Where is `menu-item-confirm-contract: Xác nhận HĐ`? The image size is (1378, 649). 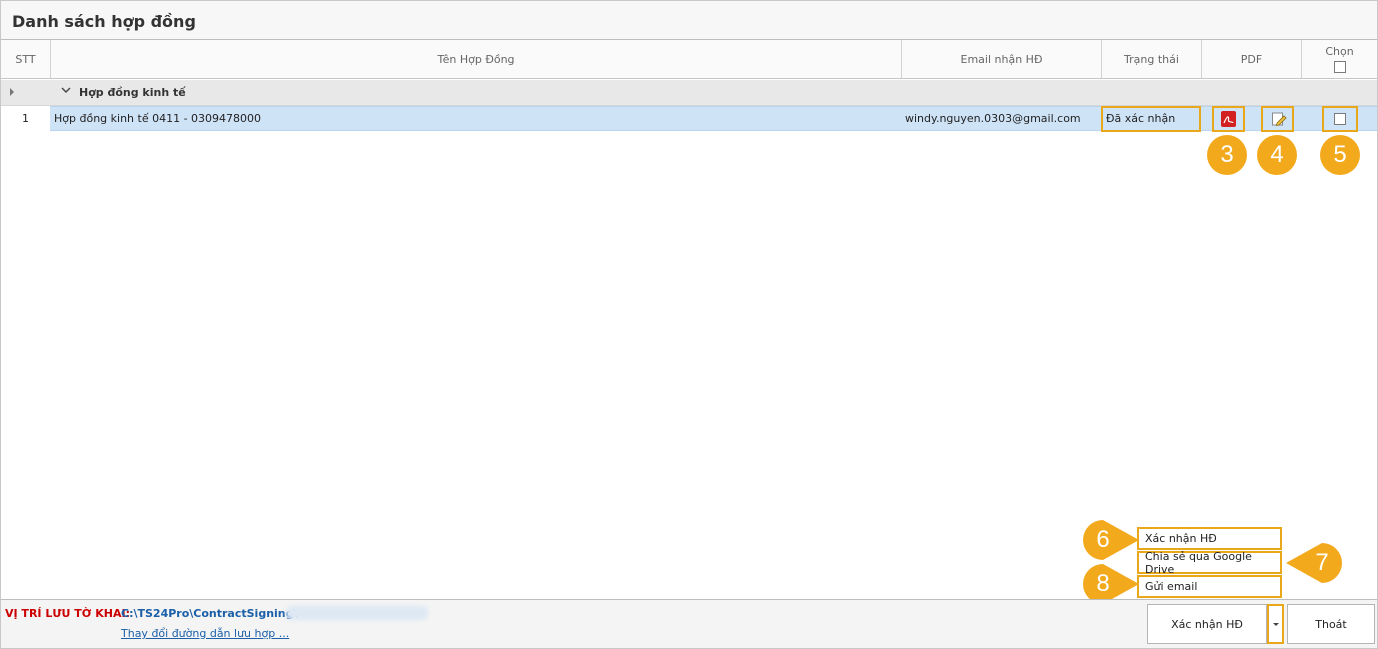 menu-item-confirm-contract: Xác nhận HĐ is located at coordinates (1209, 538).